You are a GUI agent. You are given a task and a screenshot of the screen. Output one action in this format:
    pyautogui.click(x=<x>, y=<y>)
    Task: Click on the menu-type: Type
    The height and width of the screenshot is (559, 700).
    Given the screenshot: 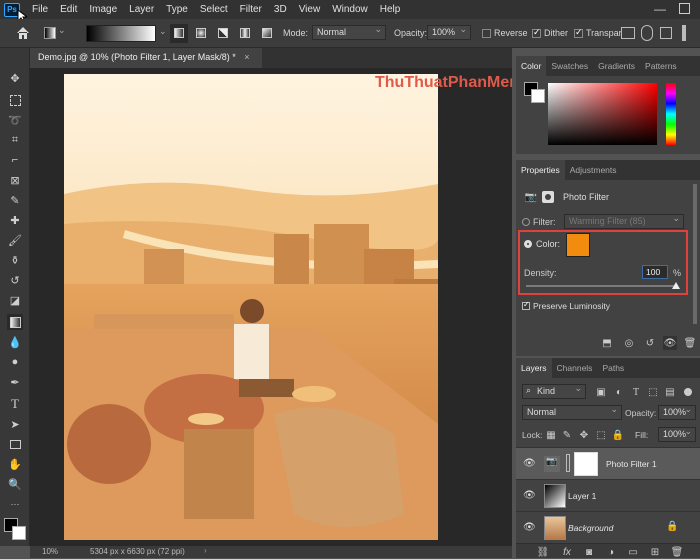 What is the action you would take?
    pyautogui.click(x=177, y=9)
    